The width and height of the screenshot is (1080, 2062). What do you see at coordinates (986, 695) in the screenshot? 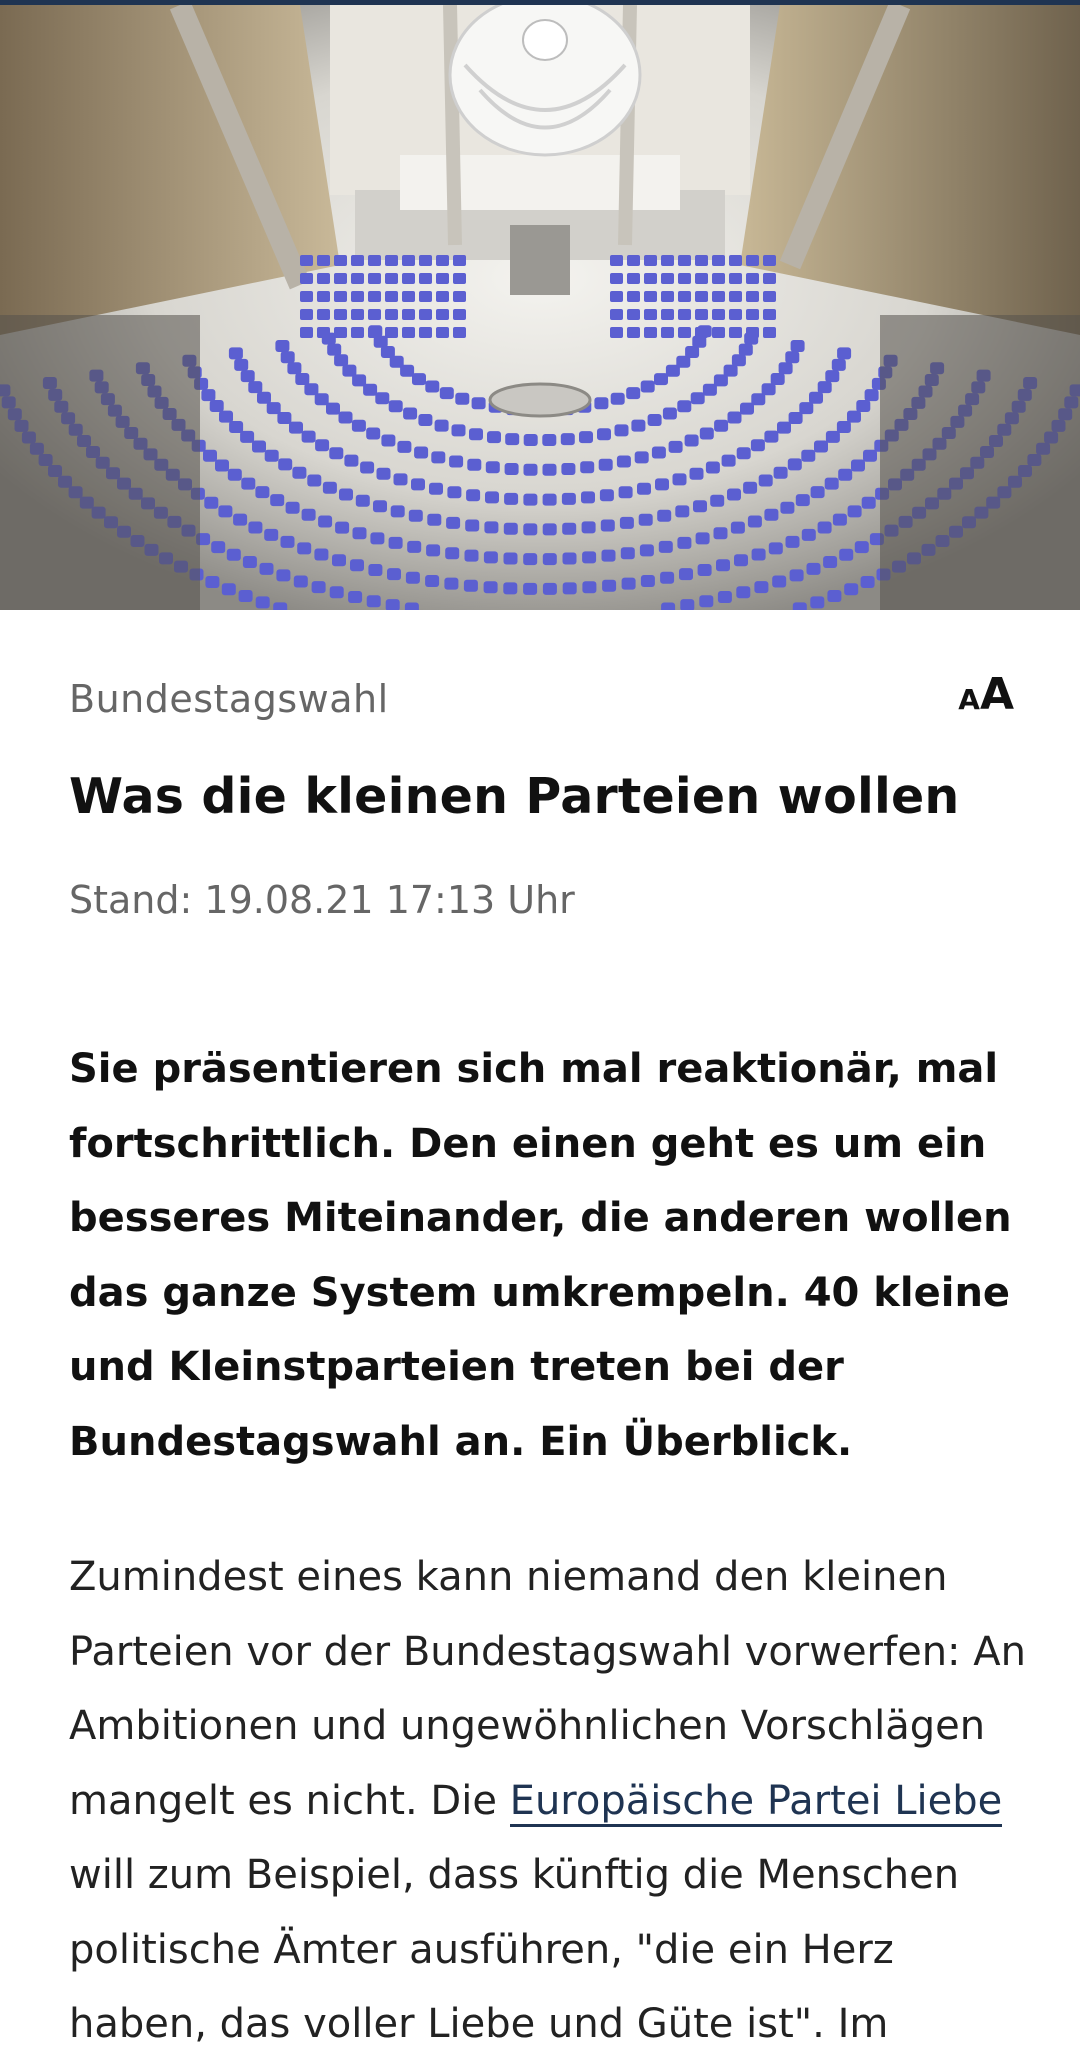
I see `font-size-toggle-icon: AA` at bounding box center [986, 695].